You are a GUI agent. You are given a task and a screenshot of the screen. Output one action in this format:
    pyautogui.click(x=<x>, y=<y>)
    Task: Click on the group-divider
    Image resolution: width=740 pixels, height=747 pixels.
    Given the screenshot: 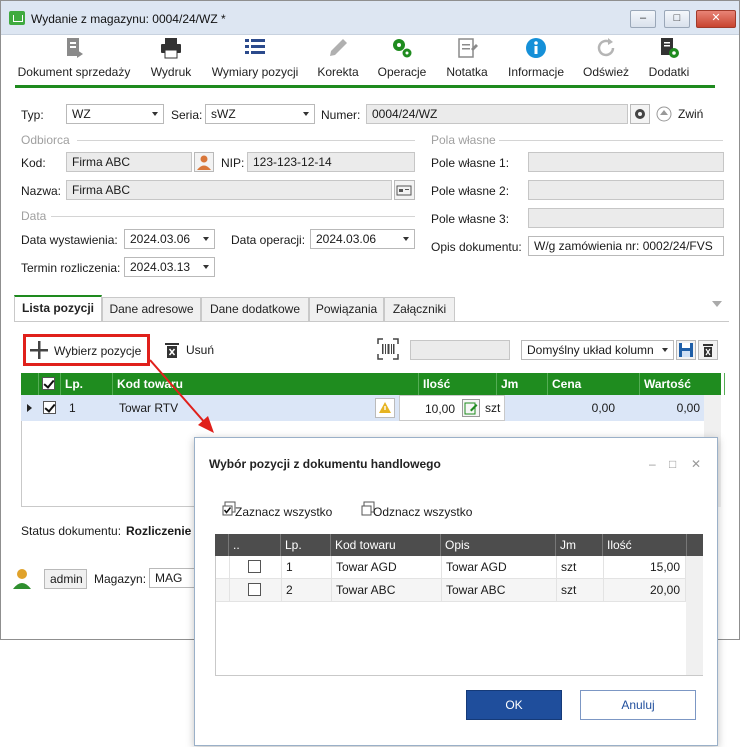 What is the action you would take?
    pyautogui.click(x=611, y=140)
    